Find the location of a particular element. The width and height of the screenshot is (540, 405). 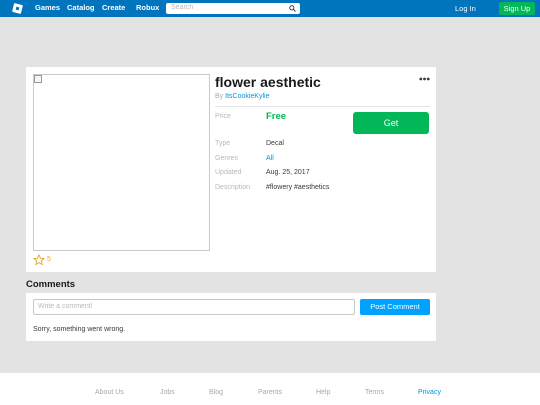

updated-value: Aug. 25, 2017 is located at coordinates (288, 172).